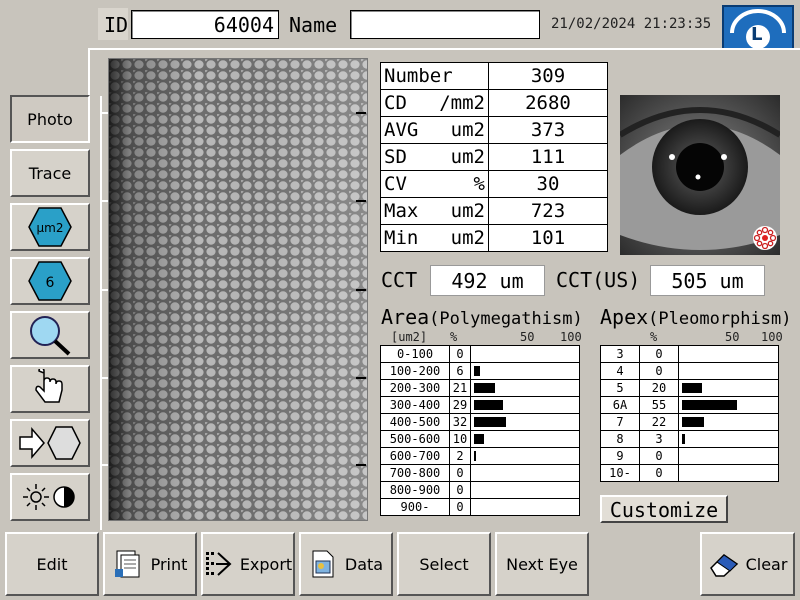 The height and width of the screenshot is (600, 800). I want to click on hist-row: 6A 55, so click(689, 405).